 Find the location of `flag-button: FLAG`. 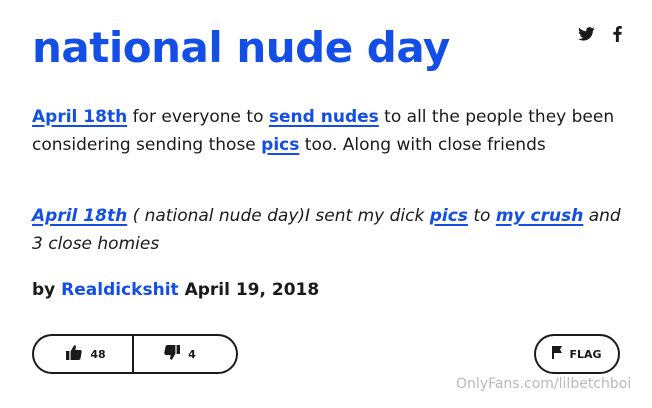

flag-button: FLAG is located at coordinates (577, 354).